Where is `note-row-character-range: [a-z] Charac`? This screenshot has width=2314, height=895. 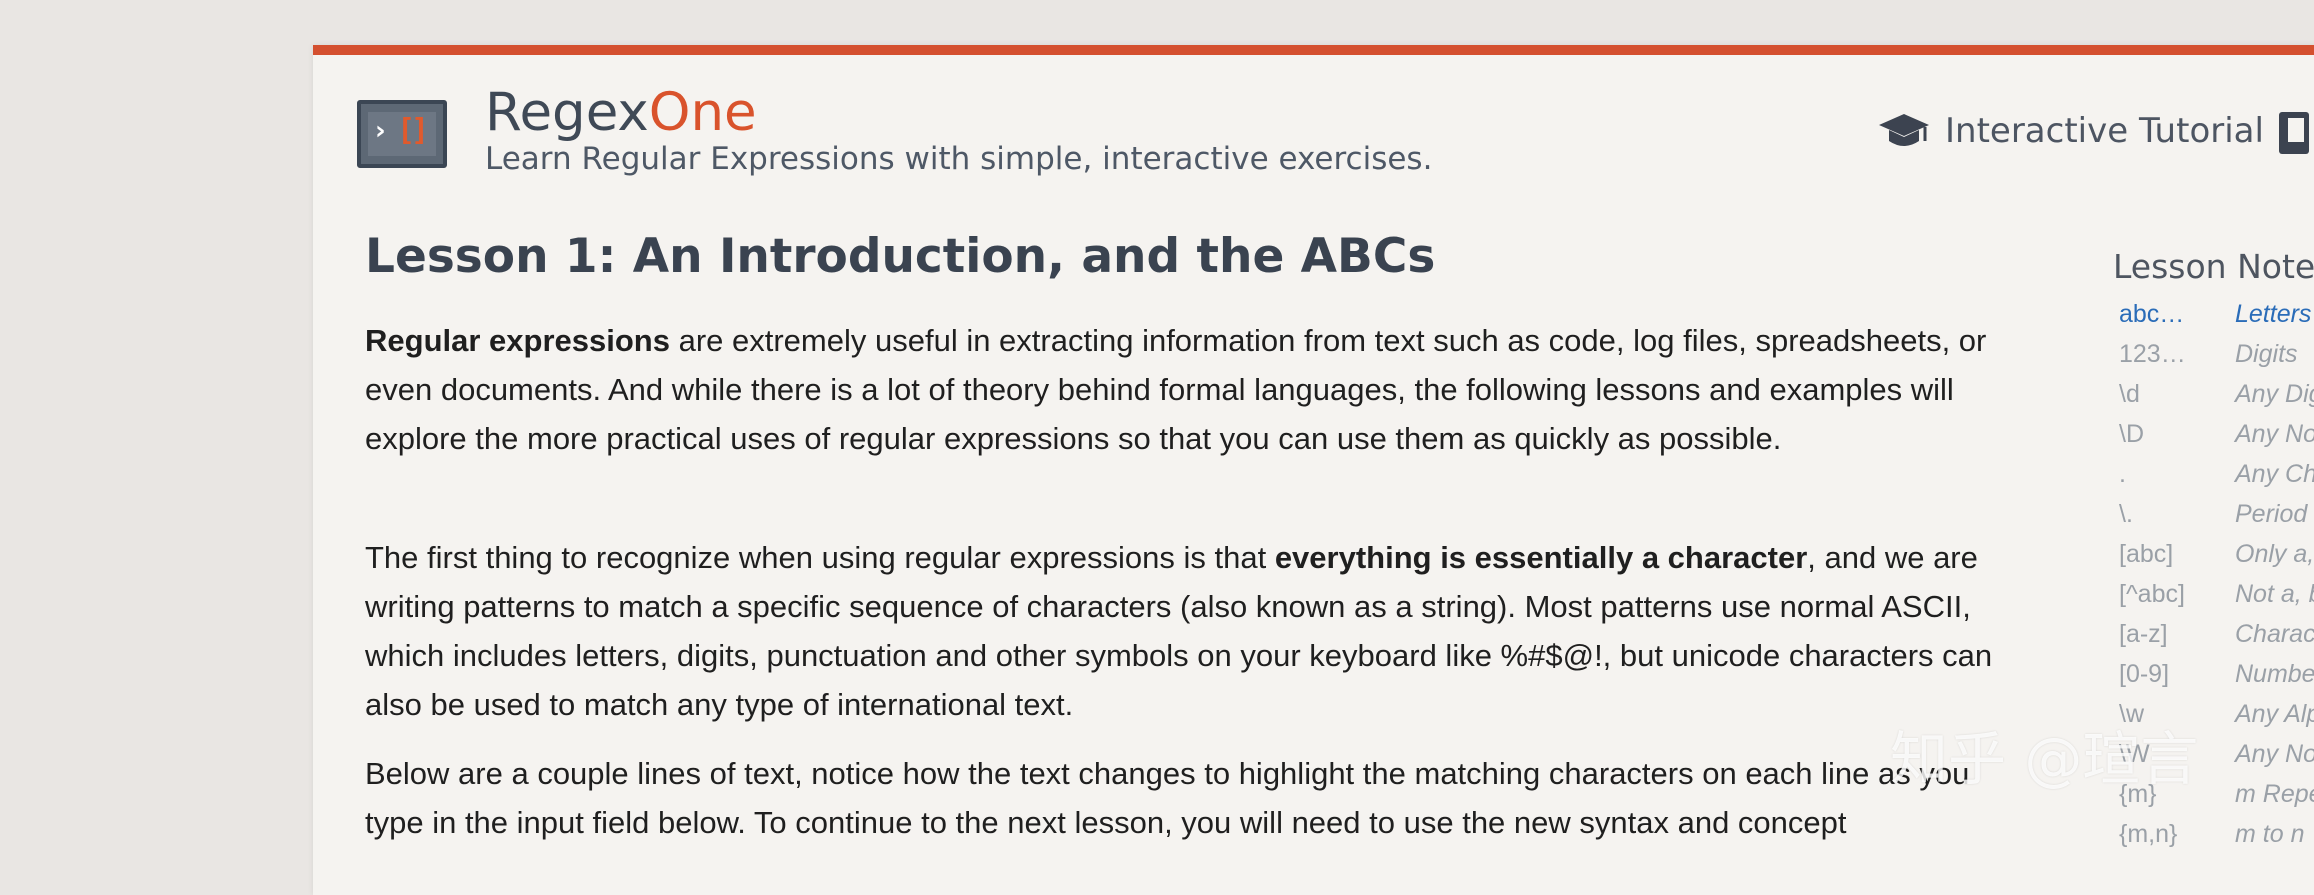 note-row-character-range: [a-z] Charac is located at coordinates (2216, 640).